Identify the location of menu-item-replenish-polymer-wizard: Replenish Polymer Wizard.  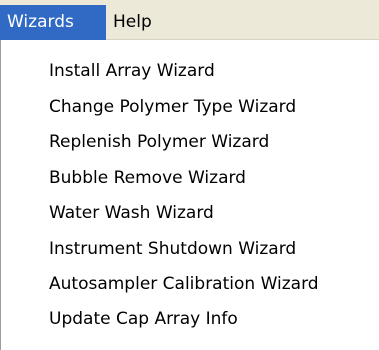
(159, 142).